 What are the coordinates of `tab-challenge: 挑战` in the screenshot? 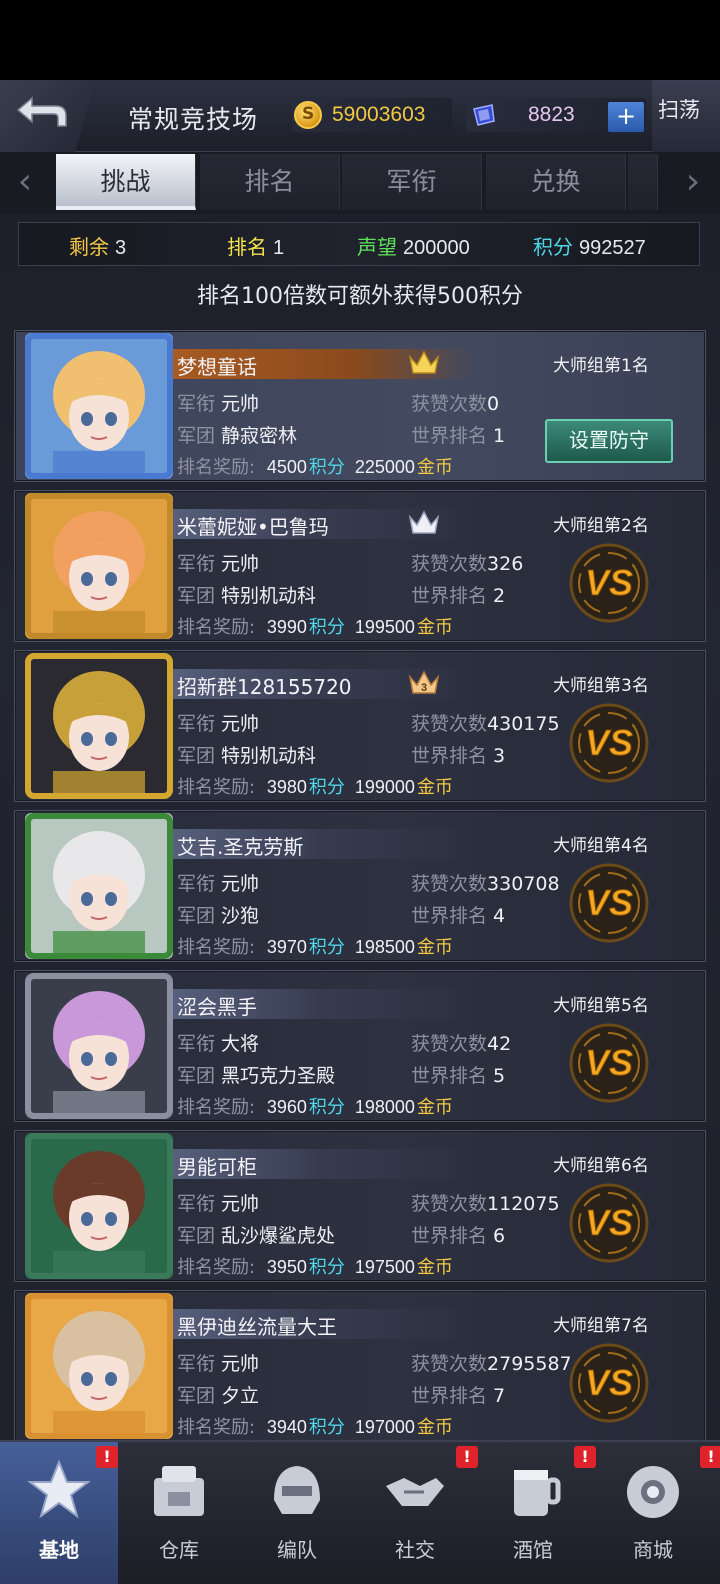 It's located at (126, 182).